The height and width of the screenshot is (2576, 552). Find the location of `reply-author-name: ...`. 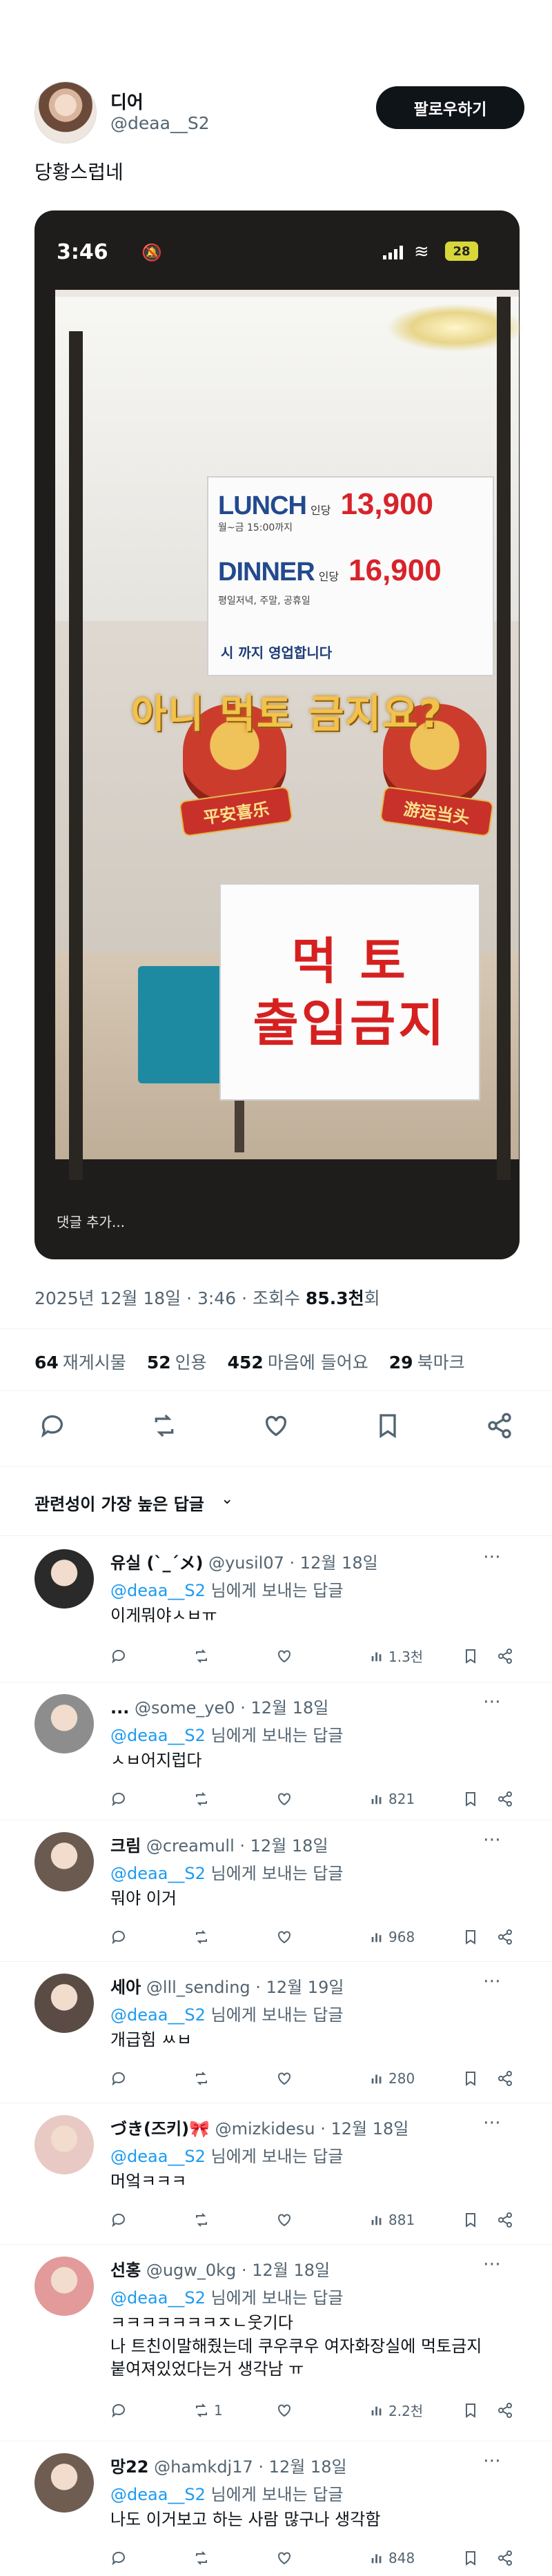

reply-author-name: ... is located at coordinates (119, 1708).